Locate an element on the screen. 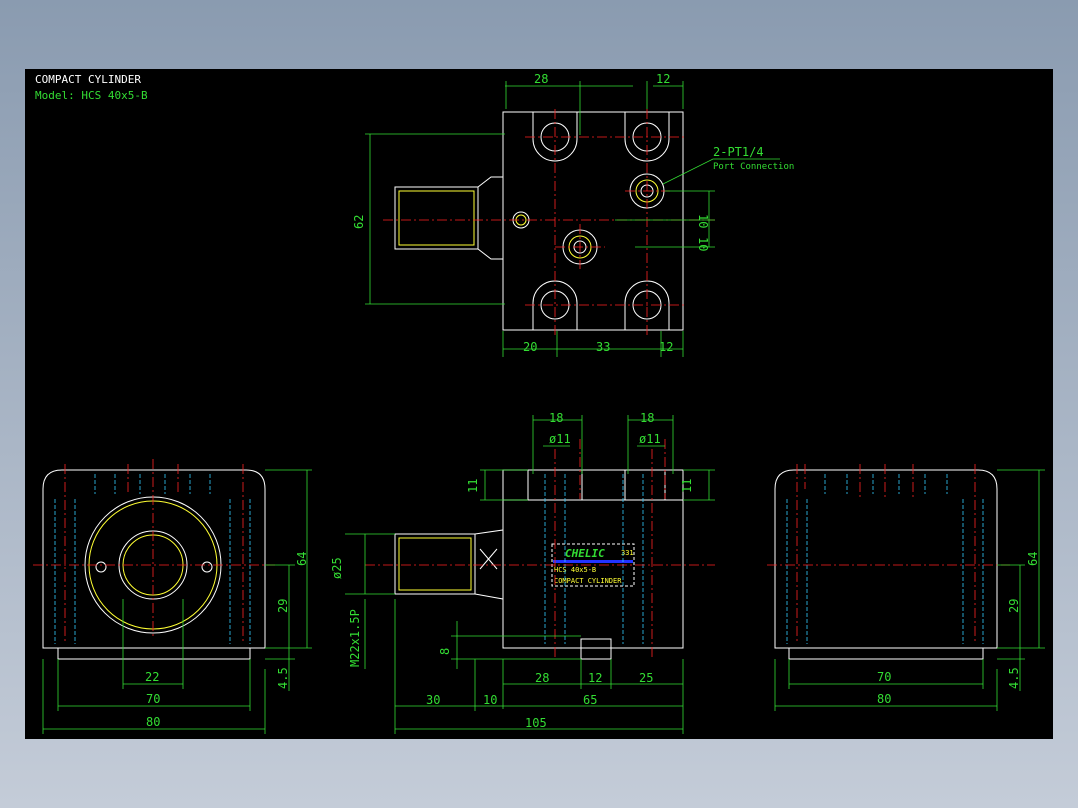  nameplate-brand: CHELIC is located at coordinates (585, 553).